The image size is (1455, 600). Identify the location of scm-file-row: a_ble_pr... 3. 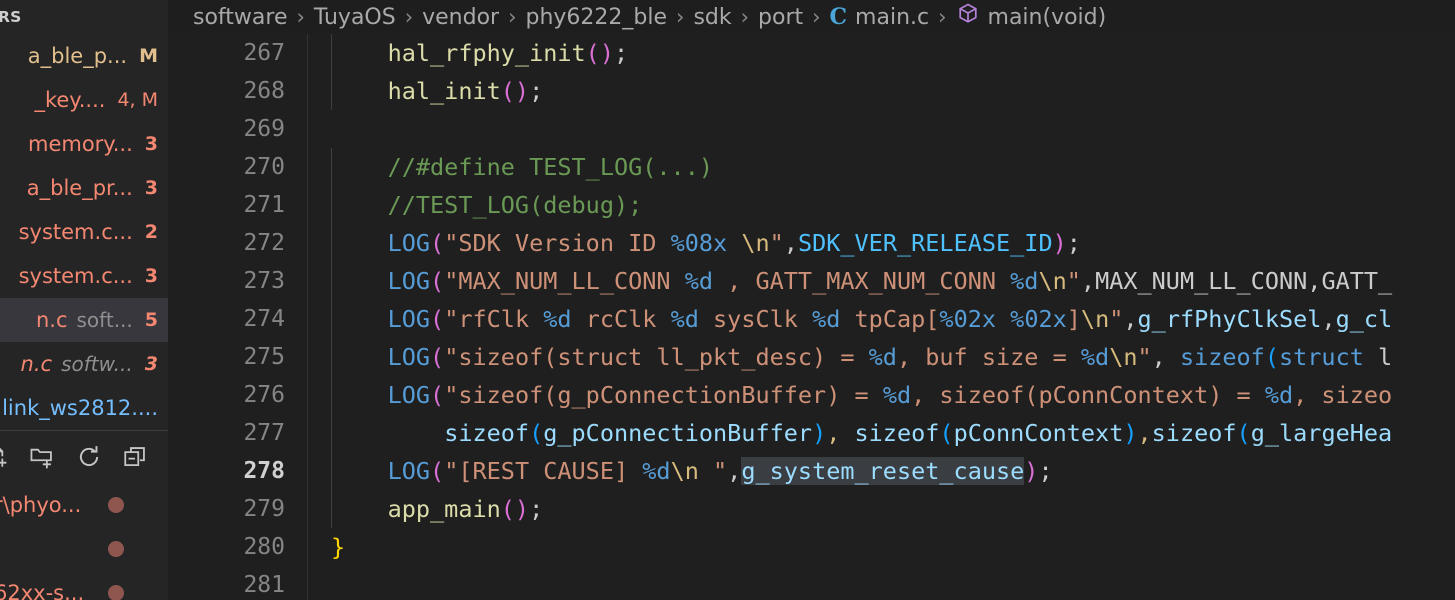
(84, 188).